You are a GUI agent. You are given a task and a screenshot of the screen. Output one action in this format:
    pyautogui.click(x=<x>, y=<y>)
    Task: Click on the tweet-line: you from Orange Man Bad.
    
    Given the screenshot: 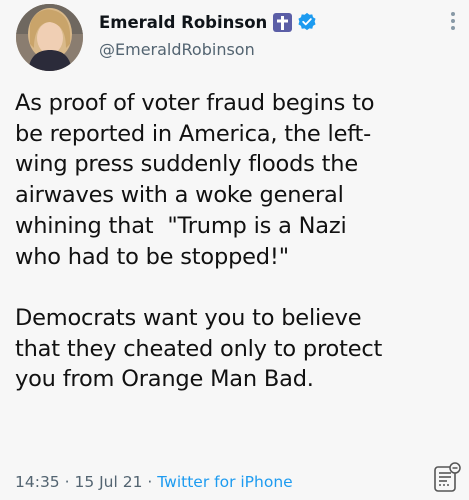 What is the action you would take?
    pyautogui.click(x=164, y=379)
    